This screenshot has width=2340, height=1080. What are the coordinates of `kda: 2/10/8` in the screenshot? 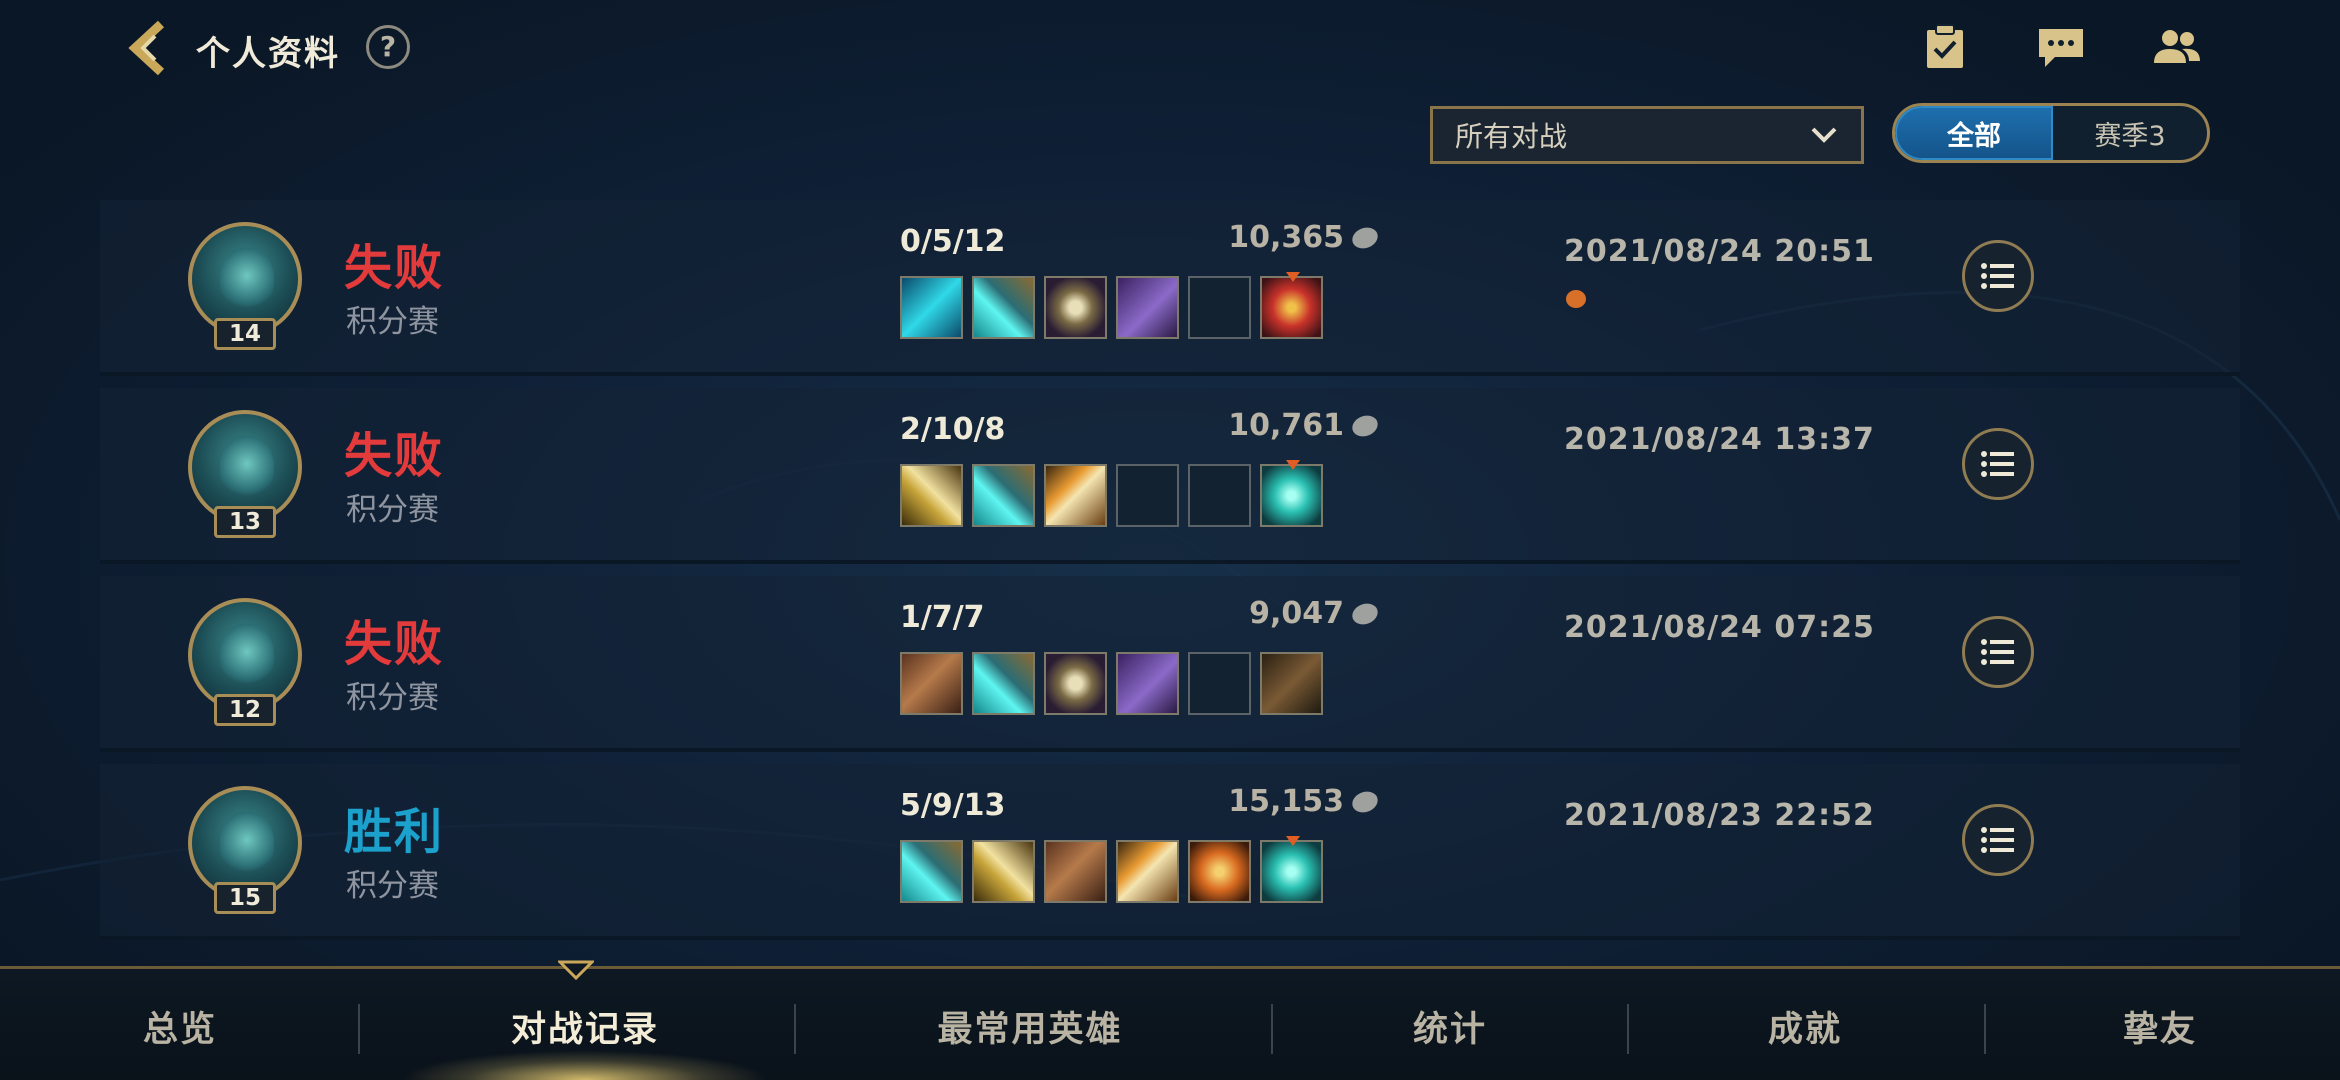 It's located at (953, 429).